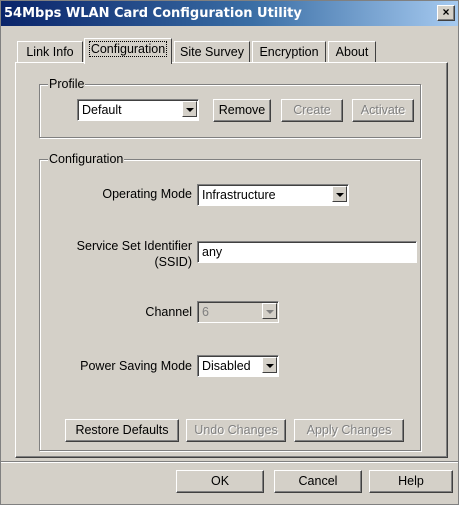  I want to click on tab-link-info: Link Info, so click(50, 52).